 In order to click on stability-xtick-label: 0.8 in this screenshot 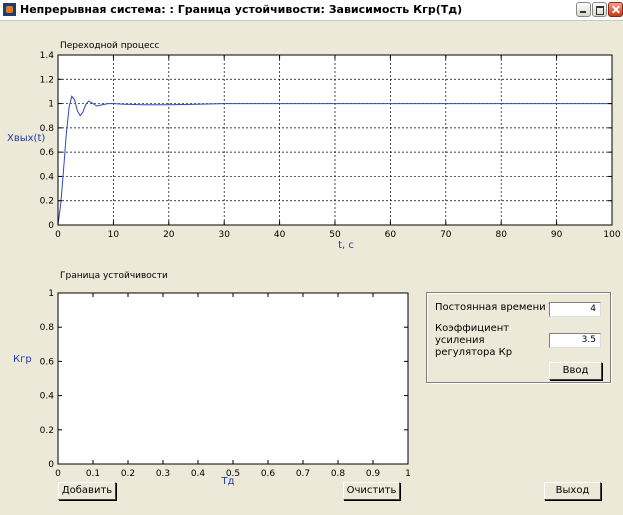, I will do `click(338, 474)`.